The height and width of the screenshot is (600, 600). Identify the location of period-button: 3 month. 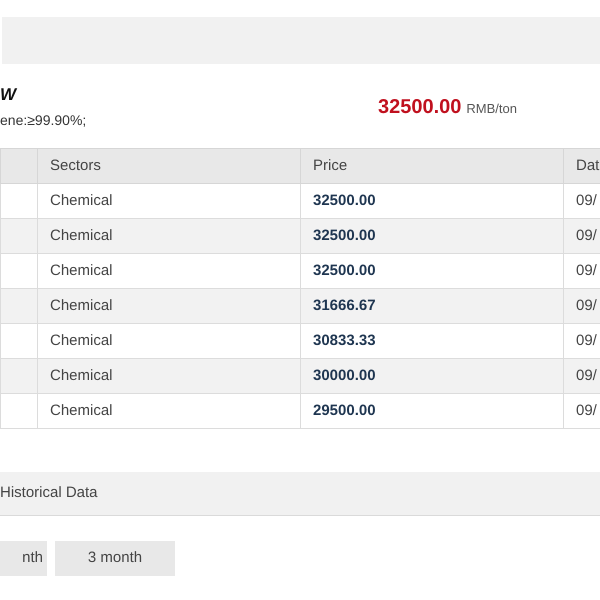
(115, 558).